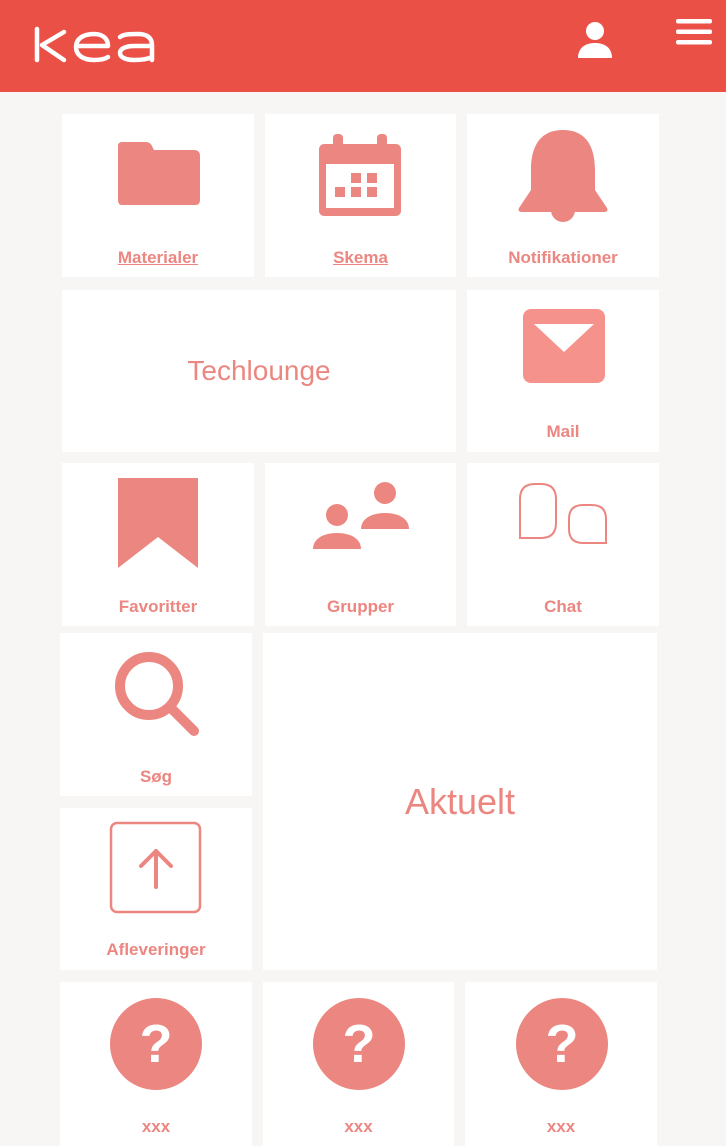 Image resolution: width=726 pixels, height=1146 pixels. What do you see at coordinates (155, 867) in the screenshot?
I see `upload-icon` at bounding box center [155, 867].